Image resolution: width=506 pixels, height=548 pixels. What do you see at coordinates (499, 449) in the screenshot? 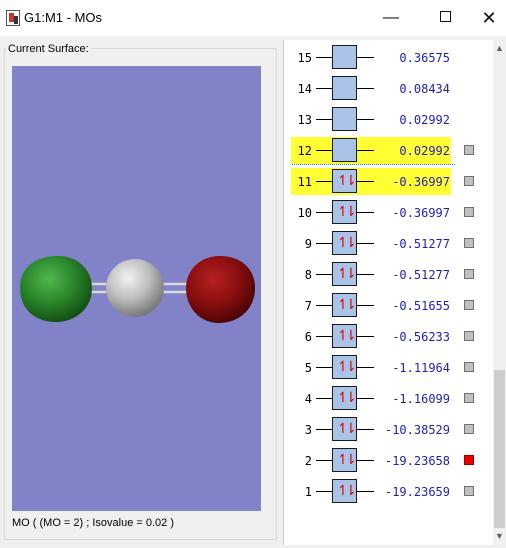
I see `scroll-thumb` at bounding box center [499, 449].